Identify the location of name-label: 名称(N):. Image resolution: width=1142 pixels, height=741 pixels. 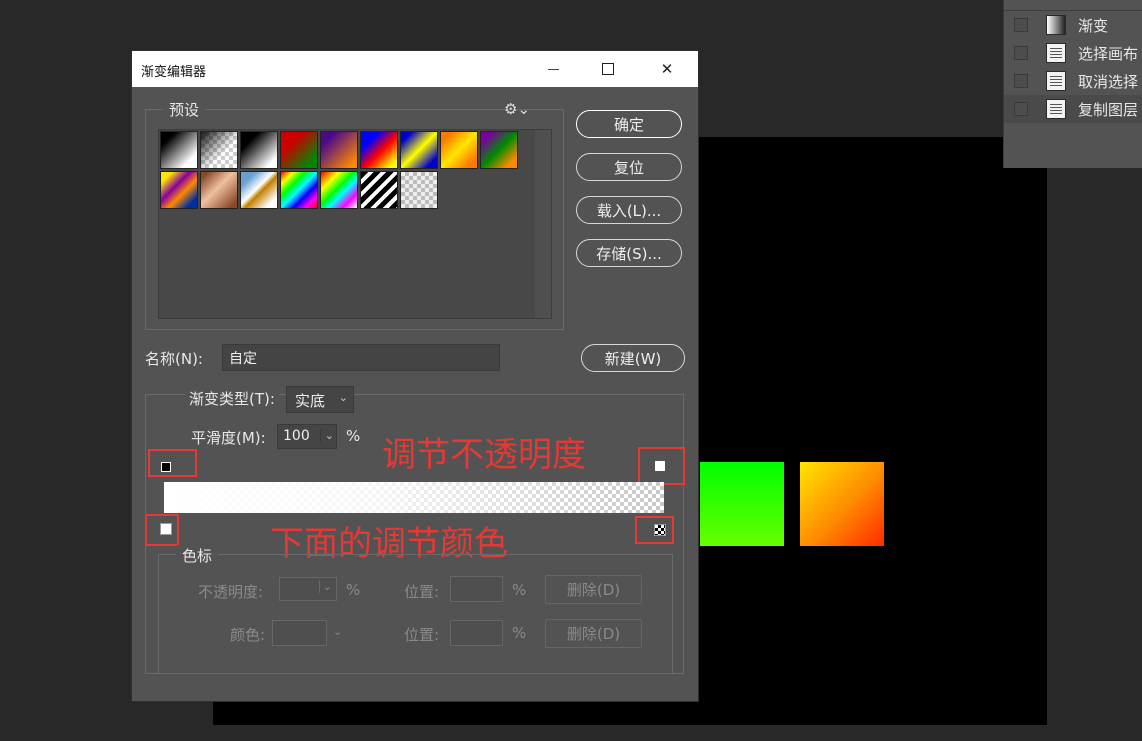
(174, 359).